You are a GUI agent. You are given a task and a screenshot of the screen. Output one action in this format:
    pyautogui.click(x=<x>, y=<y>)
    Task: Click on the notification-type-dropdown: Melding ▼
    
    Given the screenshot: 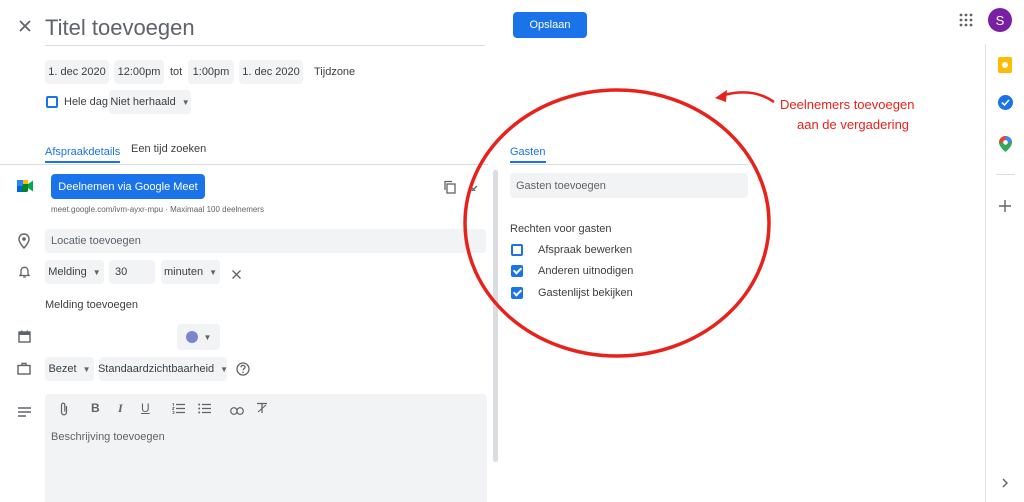 What is the action you would take?
    pyautogui.click(x=74, y=272)
    